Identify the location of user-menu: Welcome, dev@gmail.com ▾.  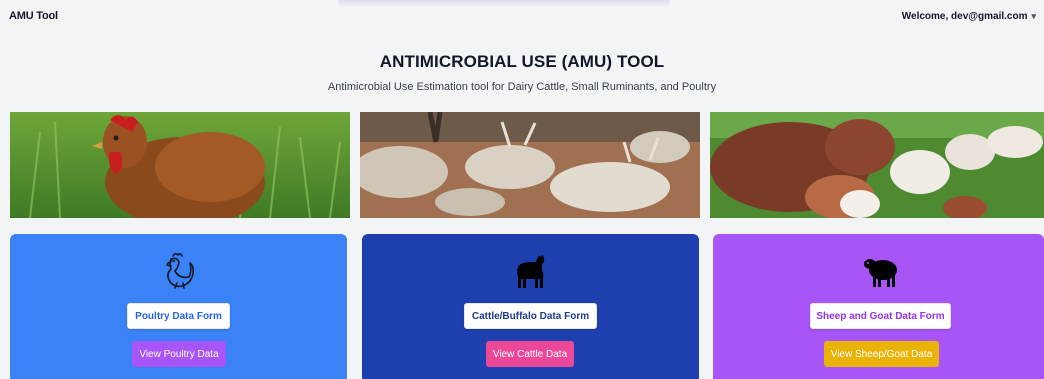
(969, 16).